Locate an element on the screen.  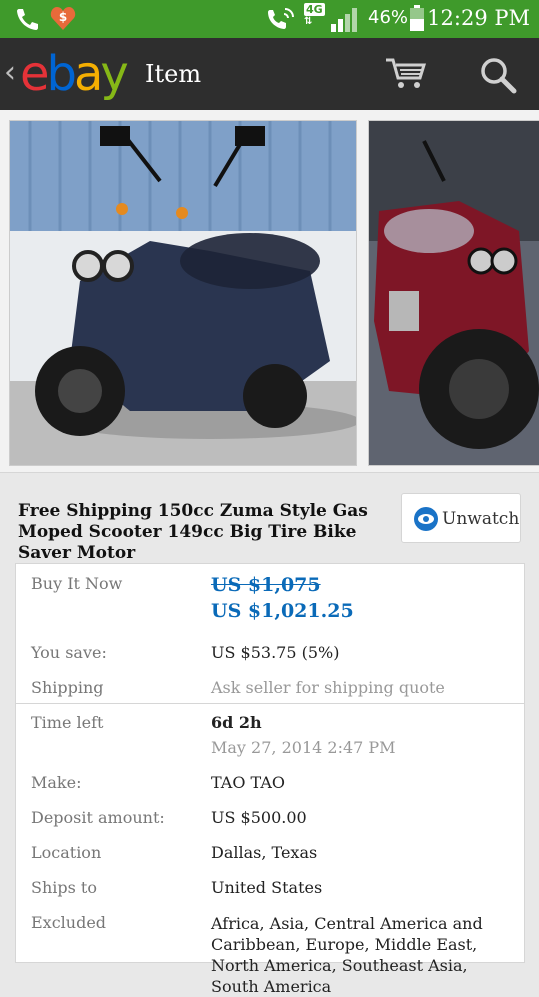
make-value: TAO TAO is located at coordinates (248, 782).